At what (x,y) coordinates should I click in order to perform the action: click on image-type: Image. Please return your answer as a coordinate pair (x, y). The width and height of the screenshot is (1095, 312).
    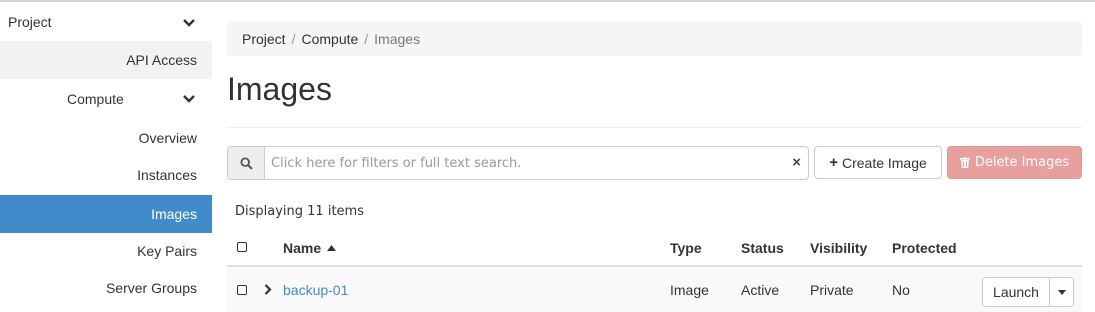
    Looking at the image, I should click on (689, 290).